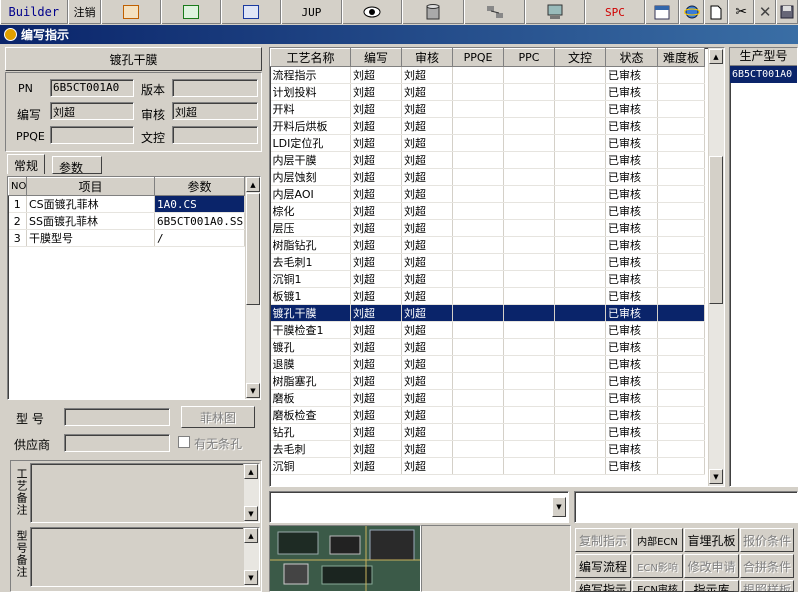  What do you see at coordinates (92, 88) in the screenshot?
I see `pn-field: 6B5CT001A0` at bounding box center [92, 88].